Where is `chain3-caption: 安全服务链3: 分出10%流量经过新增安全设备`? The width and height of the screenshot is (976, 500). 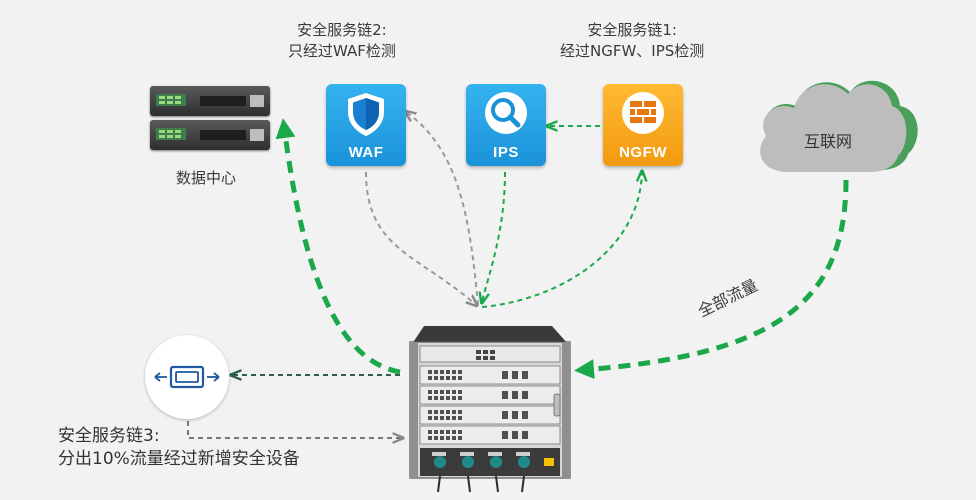 chain3-caption: 安全服务链3: 分出10%流量经过新增安全设备 is located at coordinates (179, 448).